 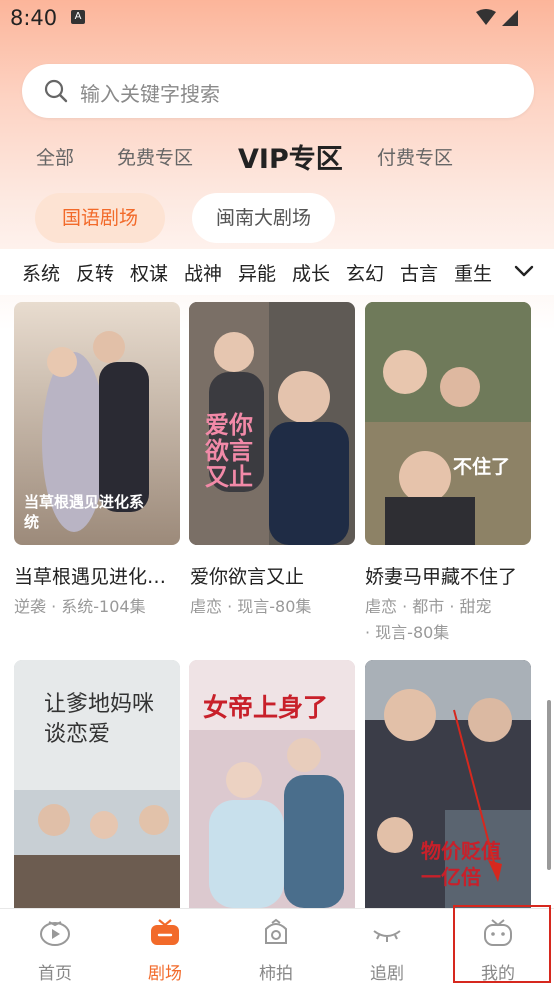 What do you see at coordinates (387, 974) in the screenshot?
I see `nav-label: 追剧` at bounding box center [387, 974].